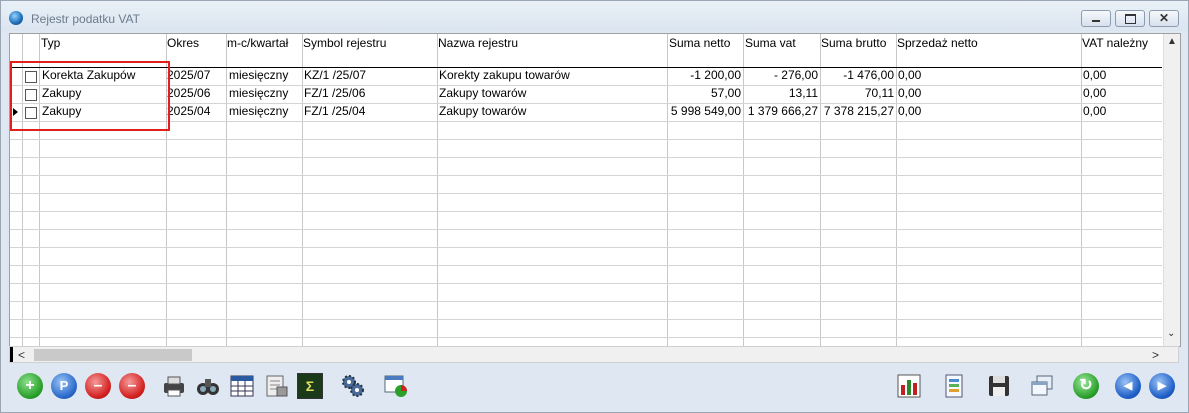 This screenshot has height=413, width=1189. I want to click on vertical-scrollbar: ▲ ⌄, so click(1171, 190).